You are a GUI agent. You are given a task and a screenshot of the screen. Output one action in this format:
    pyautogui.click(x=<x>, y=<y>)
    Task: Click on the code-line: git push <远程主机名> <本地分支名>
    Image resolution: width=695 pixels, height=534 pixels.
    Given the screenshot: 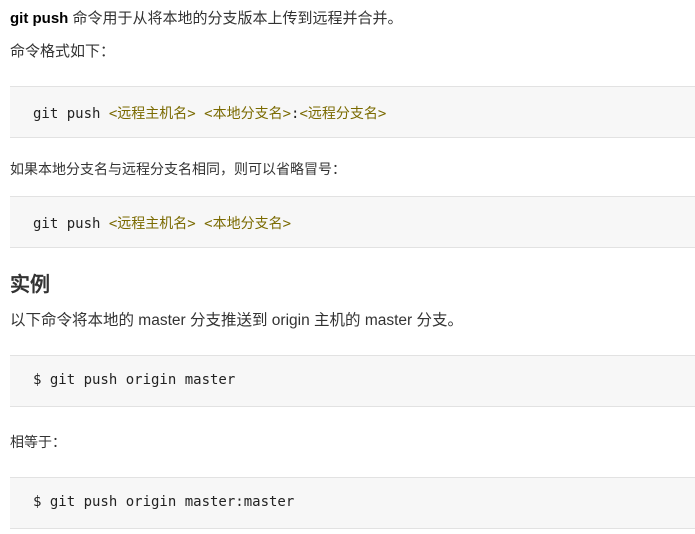 What is the action you would take?
    pyautogui.click(x=162, y=223)
    